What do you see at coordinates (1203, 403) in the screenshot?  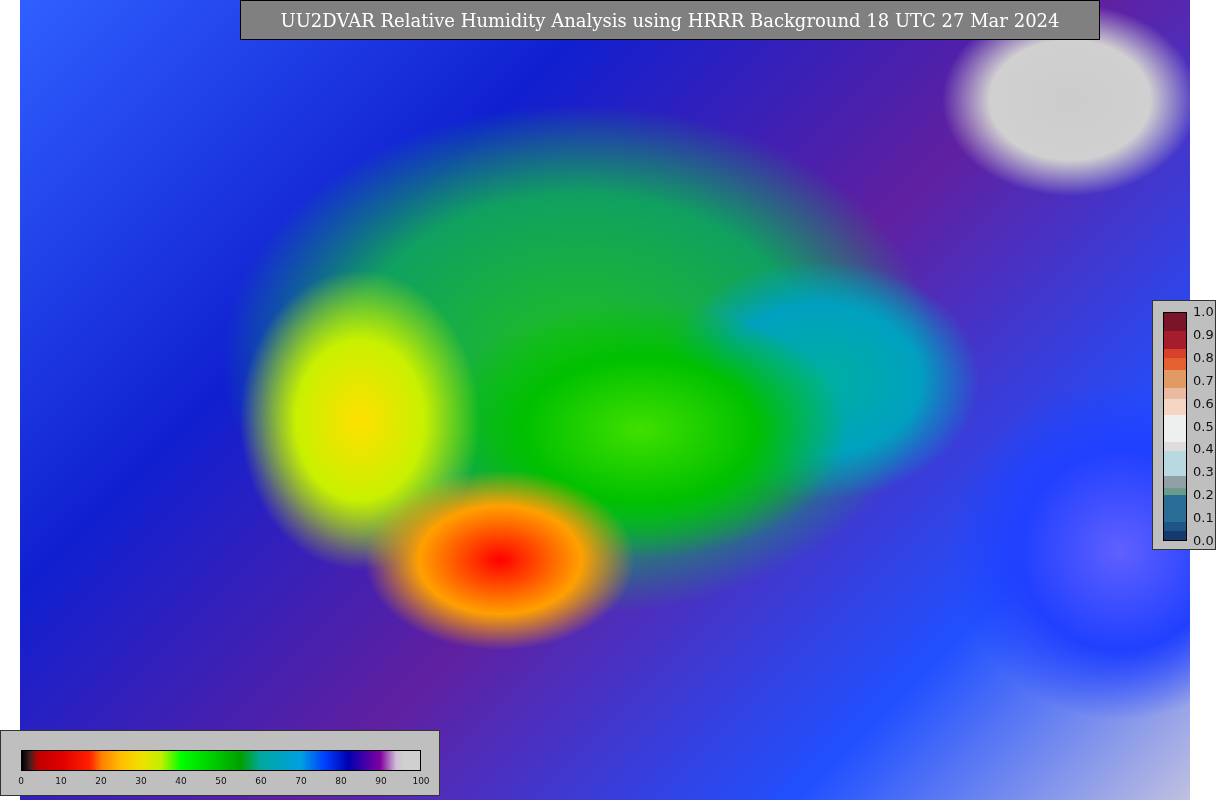 I see `colorbar-label: 0.6` at bounding box center [1203, 403].